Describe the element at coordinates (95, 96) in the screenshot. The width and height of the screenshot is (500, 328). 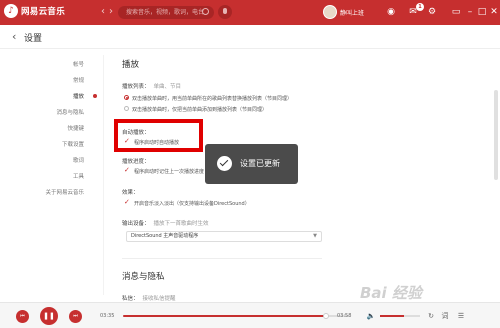
I see `active-indicator` at that location.